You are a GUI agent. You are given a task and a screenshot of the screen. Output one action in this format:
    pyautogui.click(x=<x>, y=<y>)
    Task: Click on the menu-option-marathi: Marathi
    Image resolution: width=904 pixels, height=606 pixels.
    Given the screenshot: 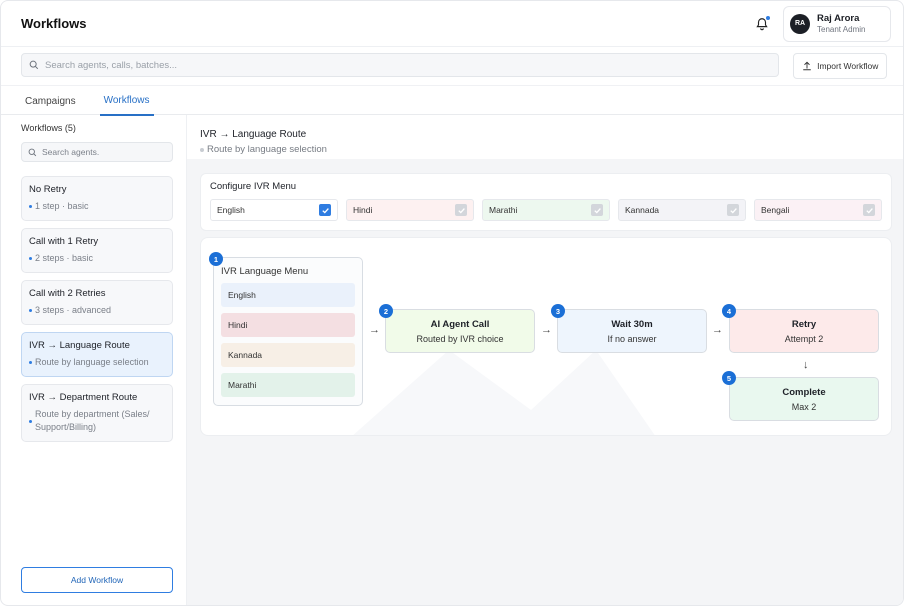 What is the action you would take?
    pyautogui.click(x=288, y=385)
    